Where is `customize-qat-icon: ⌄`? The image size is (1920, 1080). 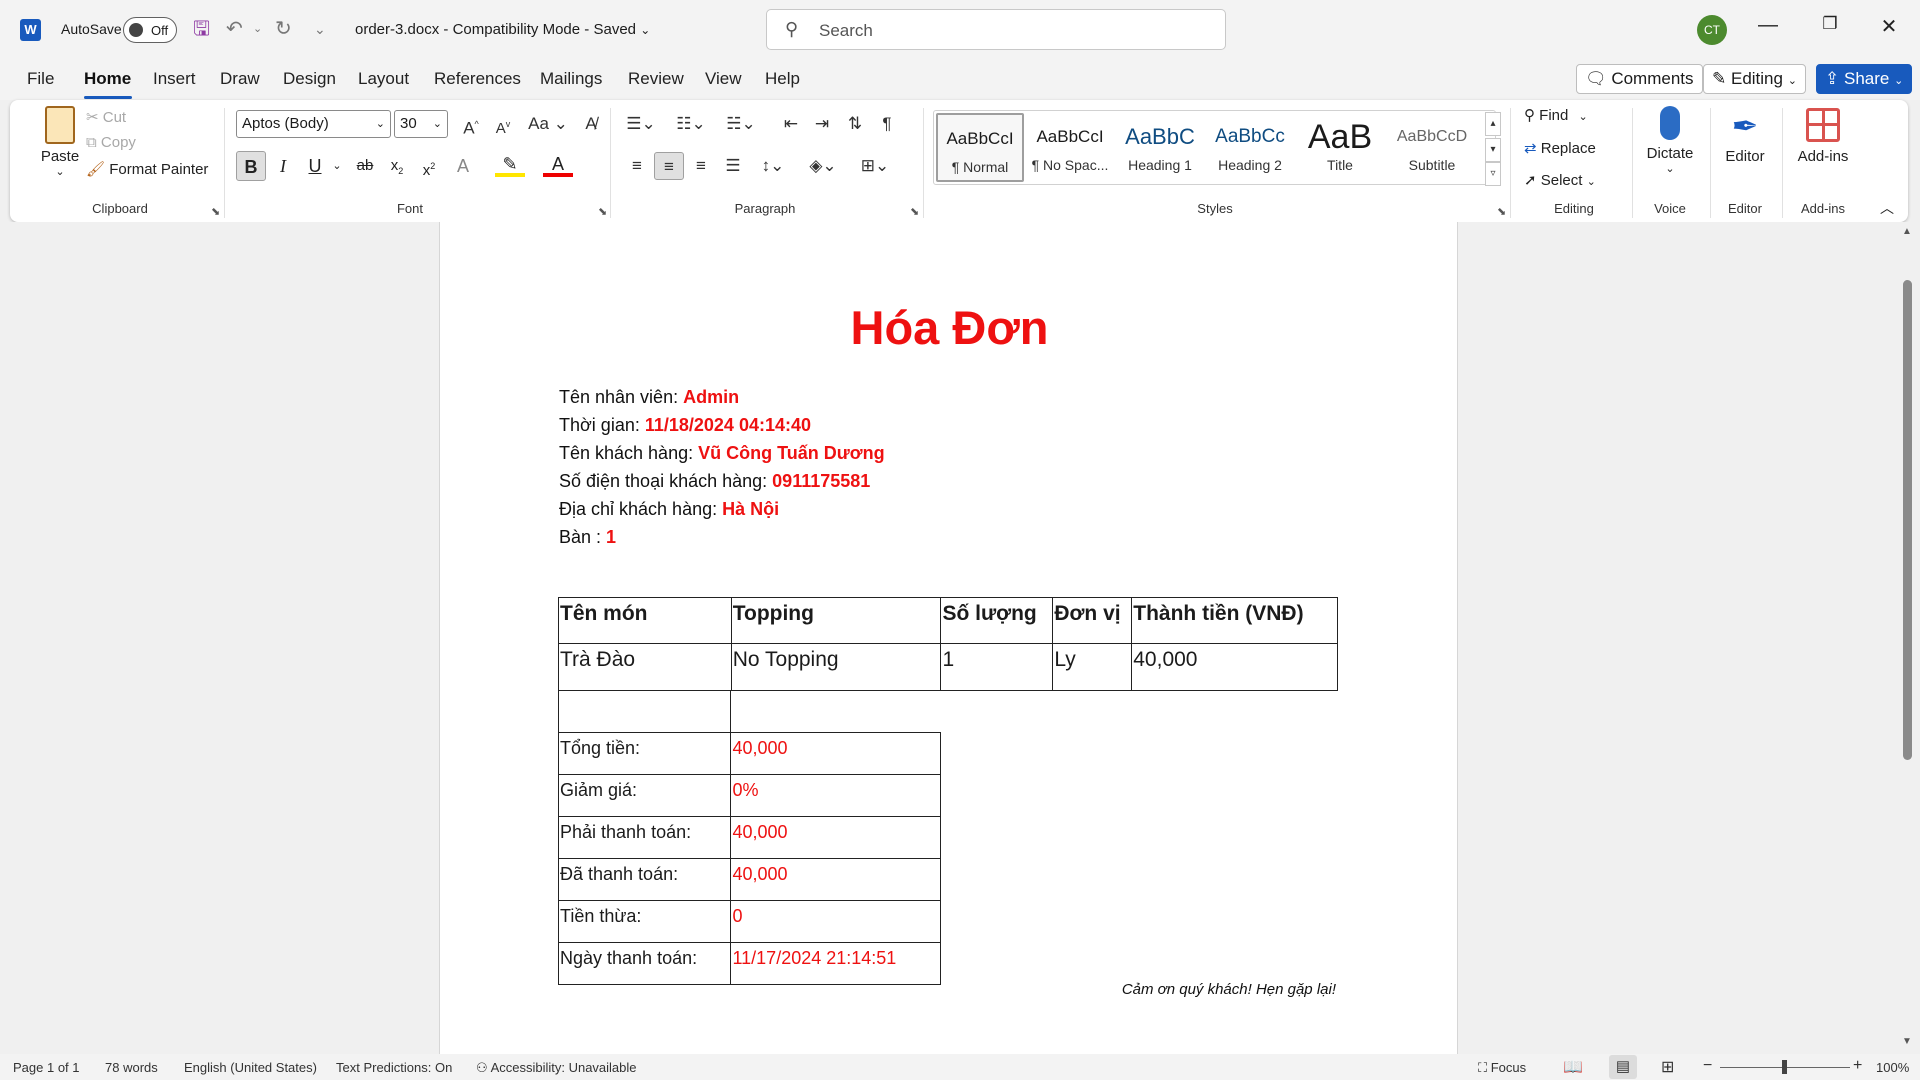
customize-qat-icon: ⌄ is located at coordinates (320, 29).